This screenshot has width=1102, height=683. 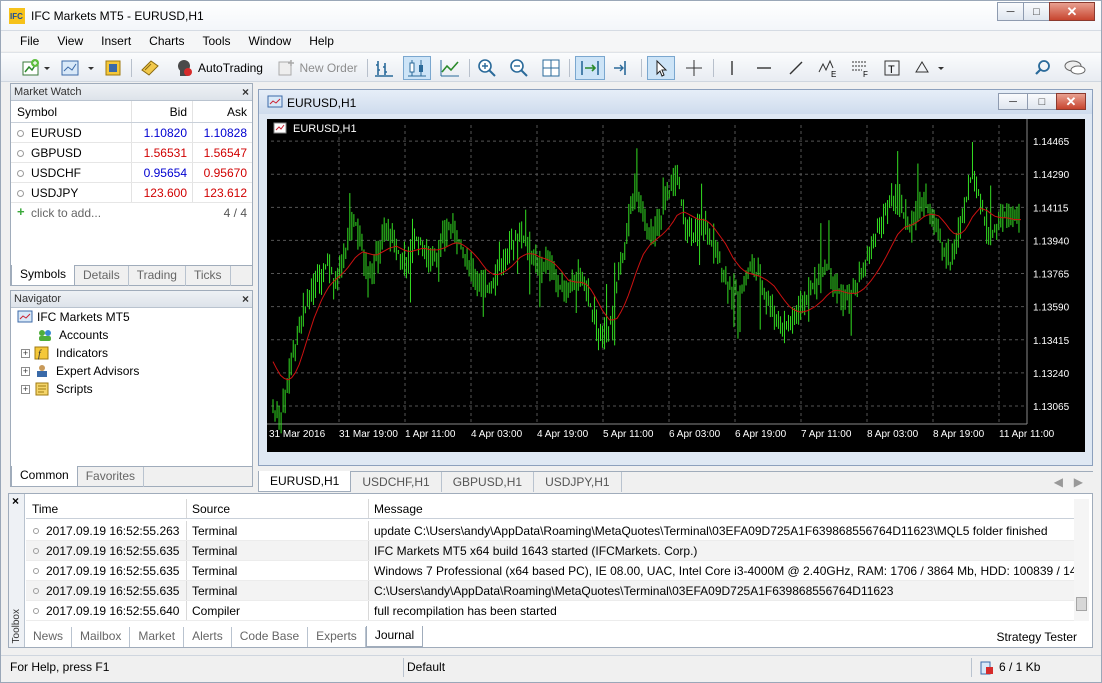 I want to click on log-bullet-icon, so click(x=36, y=571).